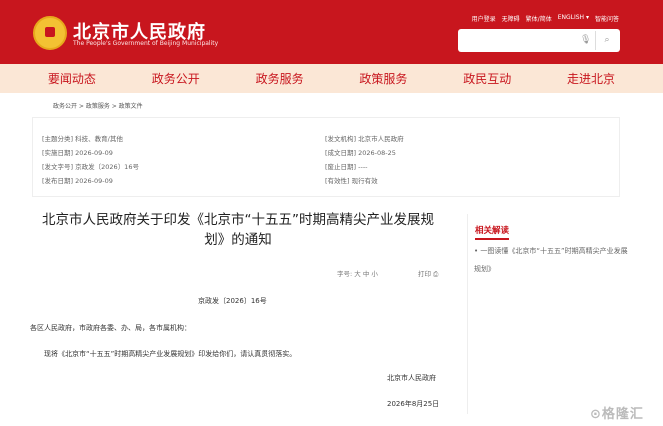  What do you see at coordinates (511, 18) in the screenshot?
I see `accessibility-link: 无障碍` at bounding box center [511, 18].